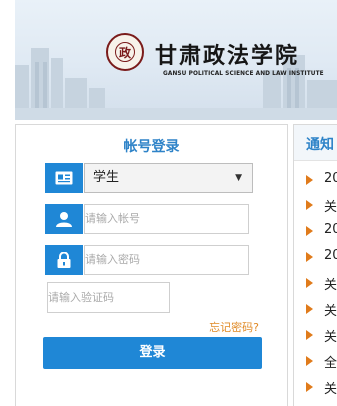 Image resolution: width=337 pixels, height=406 pixels. I want to click on school-emblem-icon: 政, so click(125, 52).